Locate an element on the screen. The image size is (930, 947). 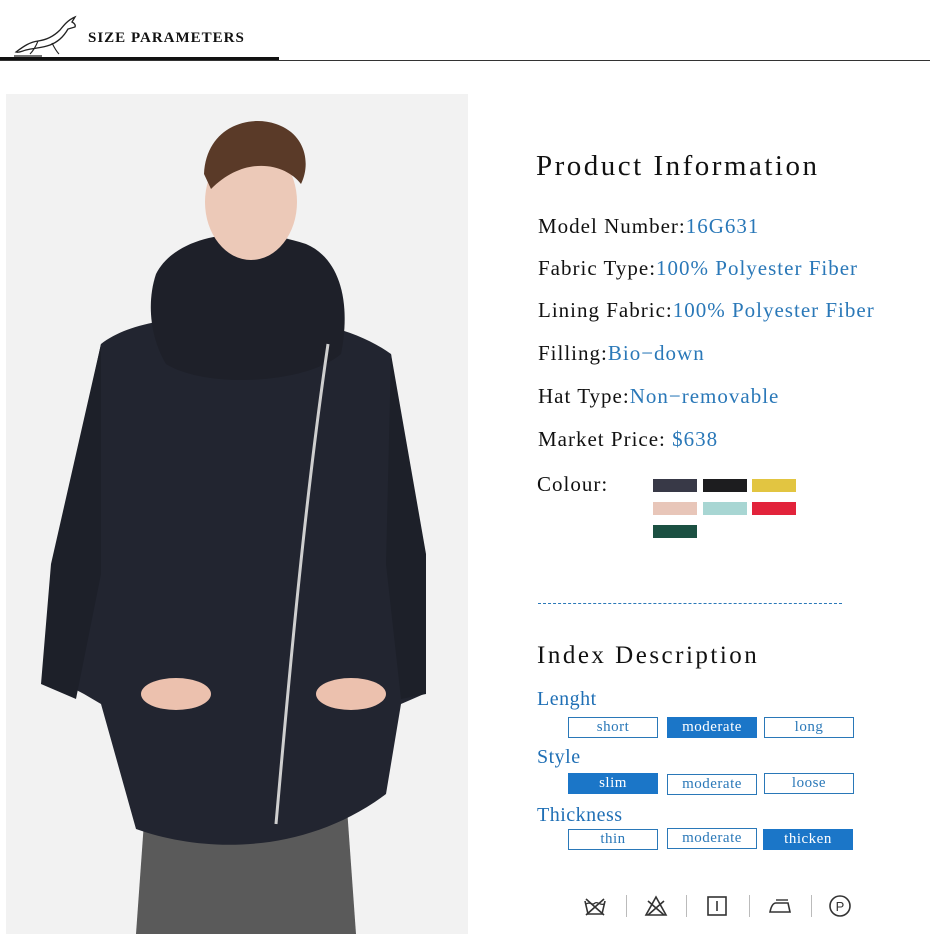
fox-logo-icon is located at coordinates (45, 36).